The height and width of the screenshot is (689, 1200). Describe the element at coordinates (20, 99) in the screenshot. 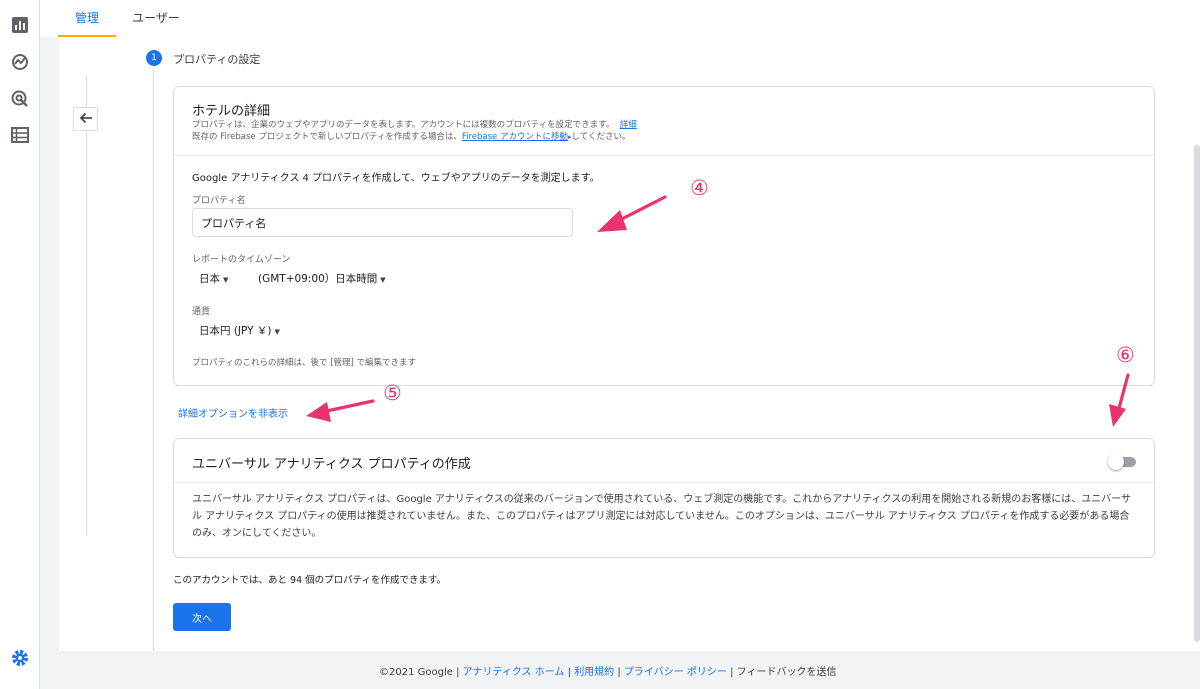

I see `target-icon` at that location.